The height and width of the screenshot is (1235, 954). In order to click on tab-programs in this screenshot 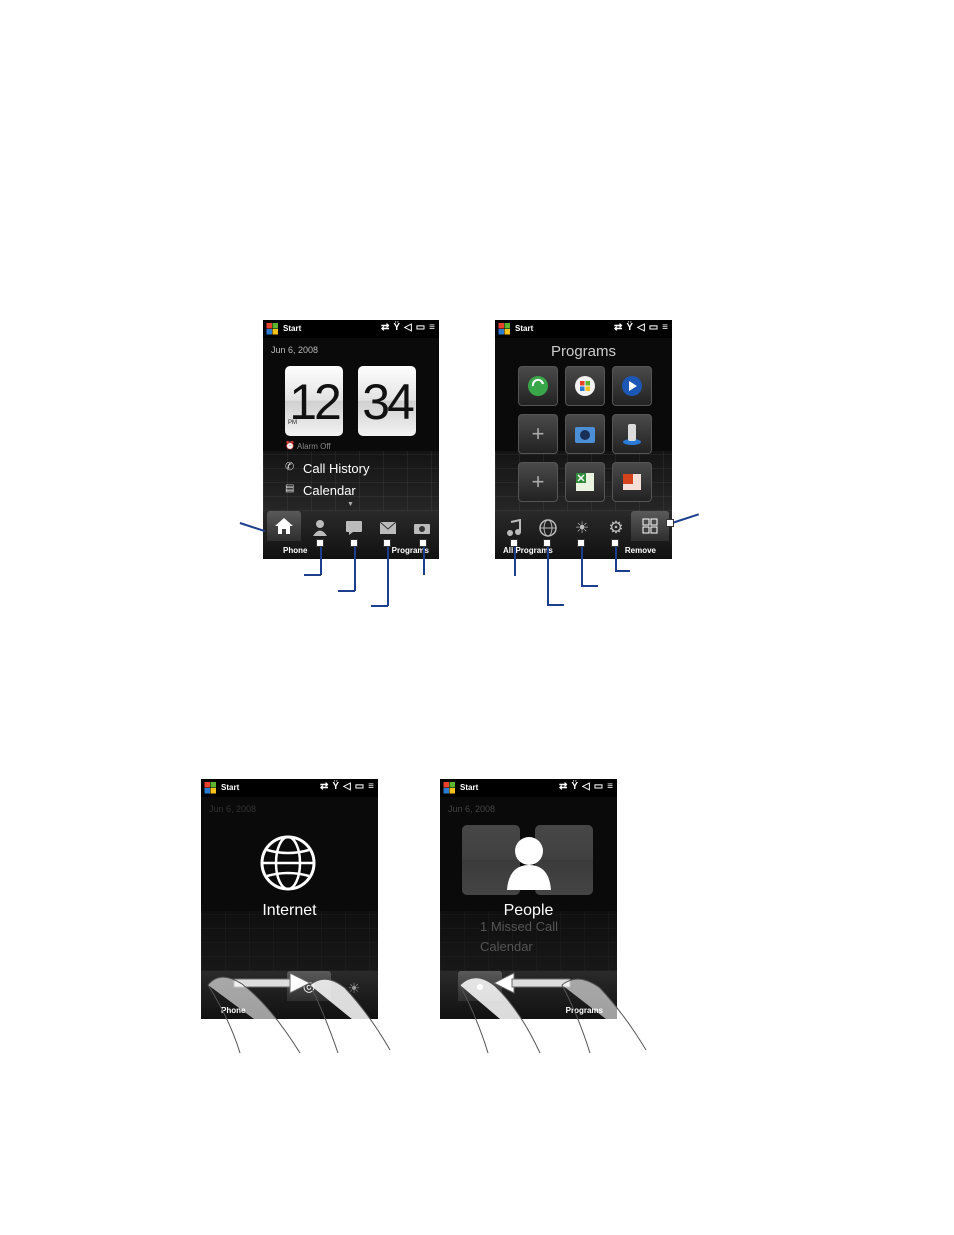, I will do `click(650, 526)`.